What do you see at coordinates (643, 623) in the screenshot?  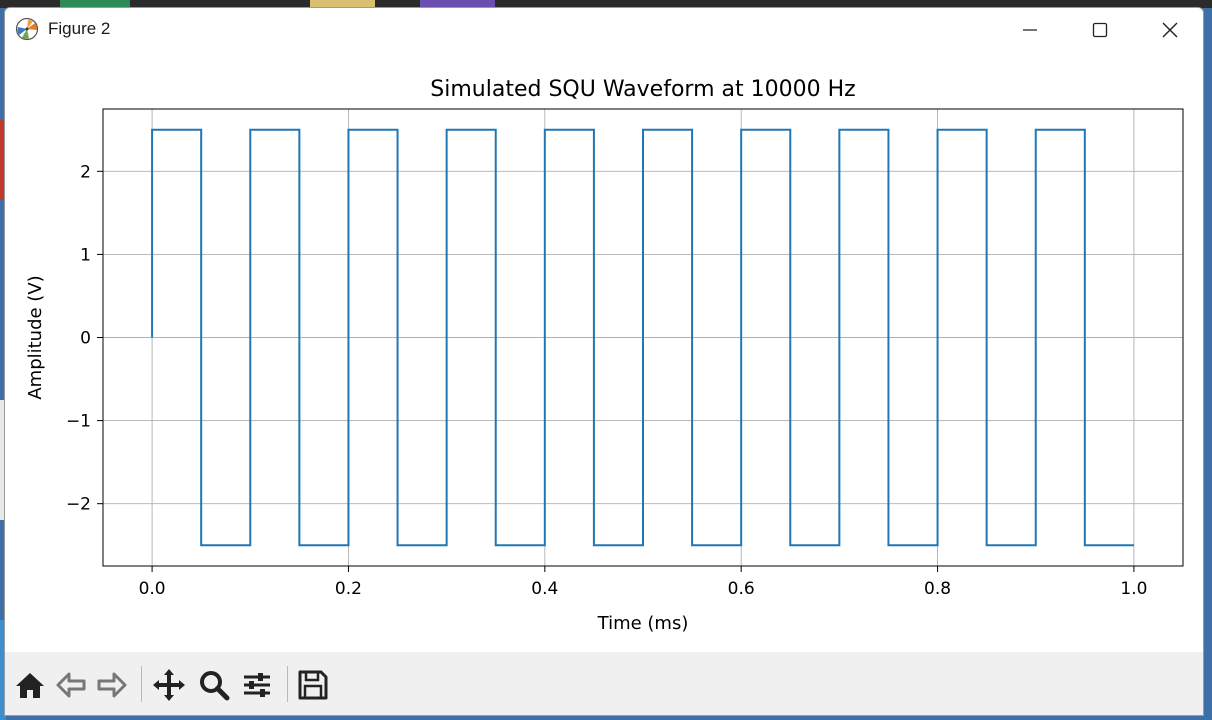 I see `x-axis-label: Time (ms)` at bounding box center [643, 623].